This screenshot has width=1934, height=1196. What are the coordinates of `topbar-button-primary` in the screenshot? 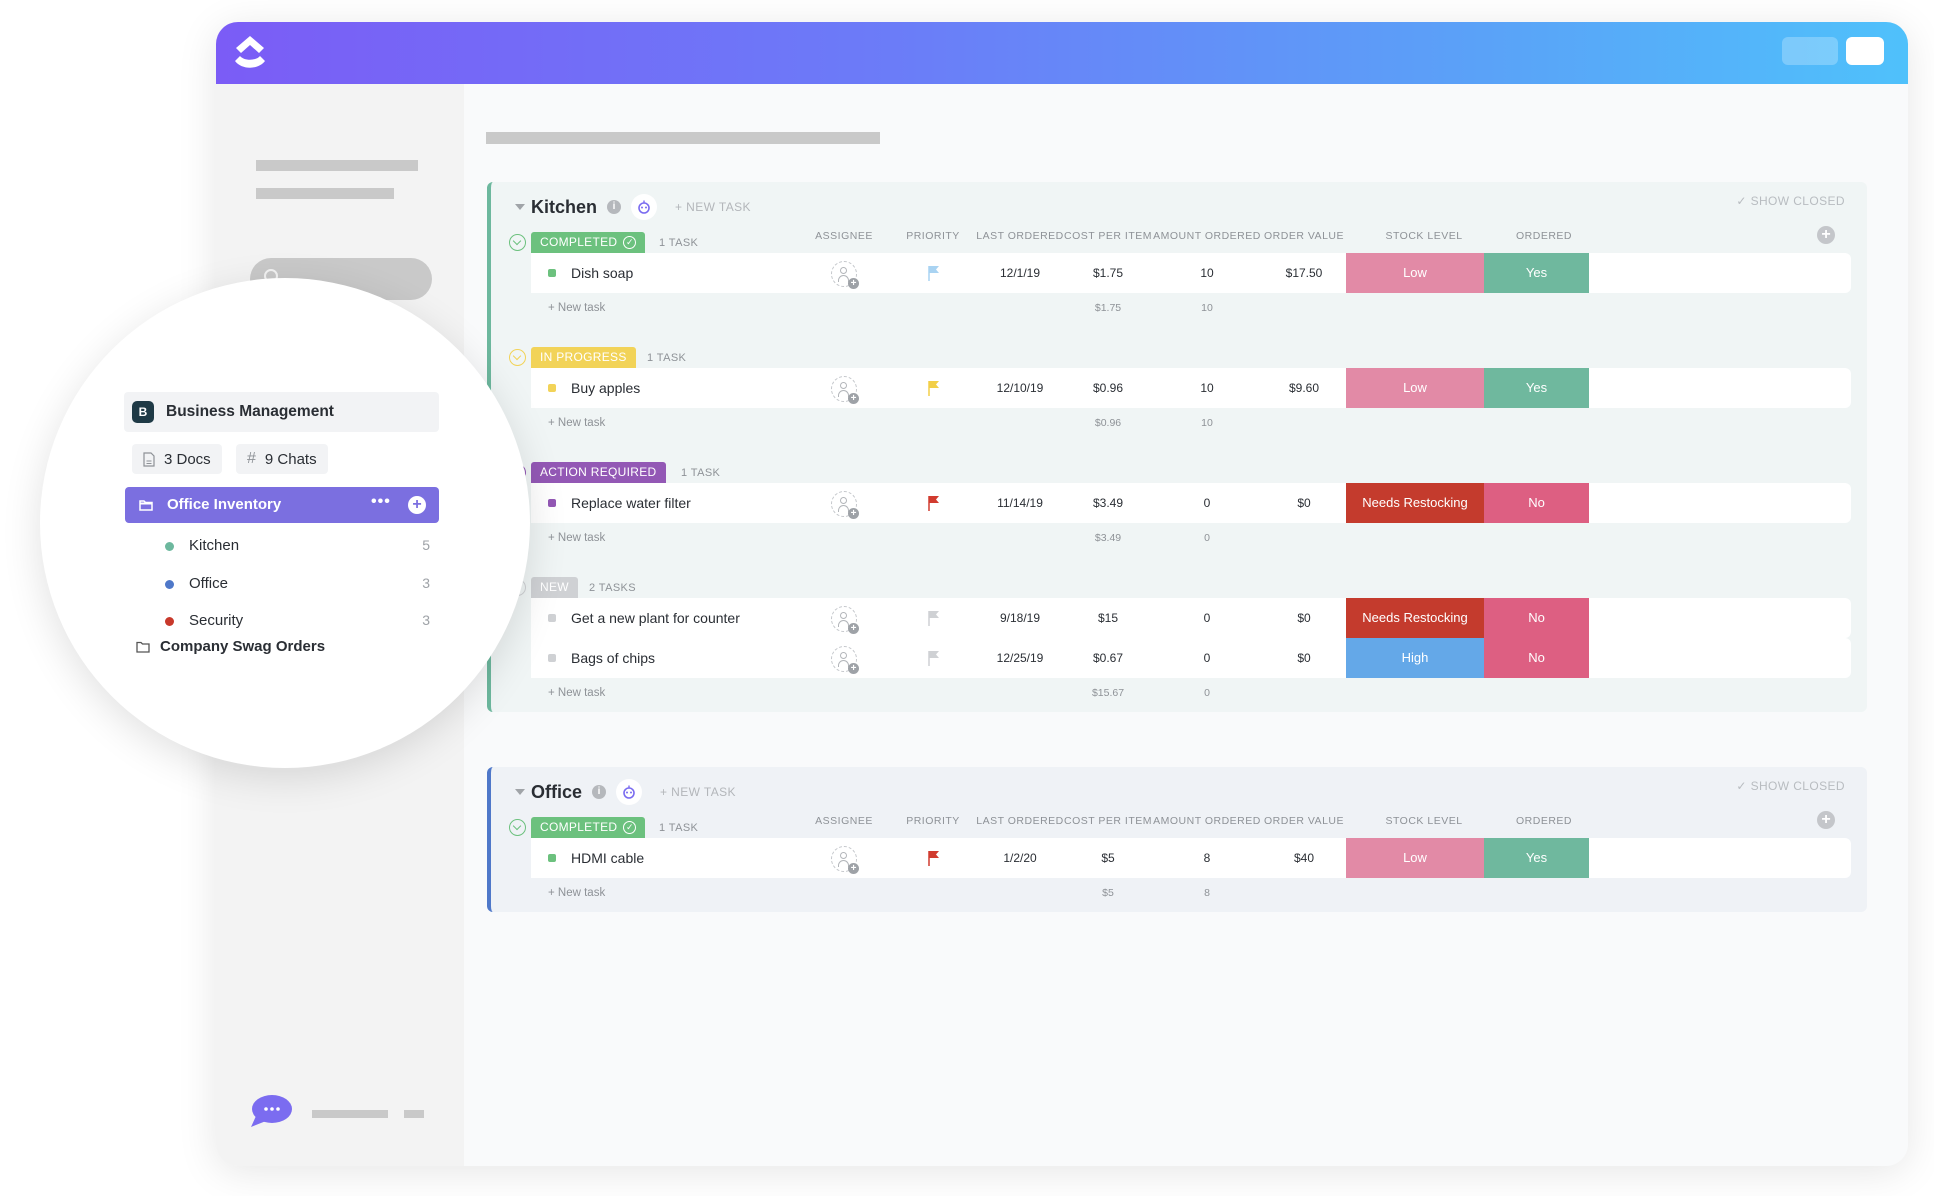 It's located at (1865, 51).